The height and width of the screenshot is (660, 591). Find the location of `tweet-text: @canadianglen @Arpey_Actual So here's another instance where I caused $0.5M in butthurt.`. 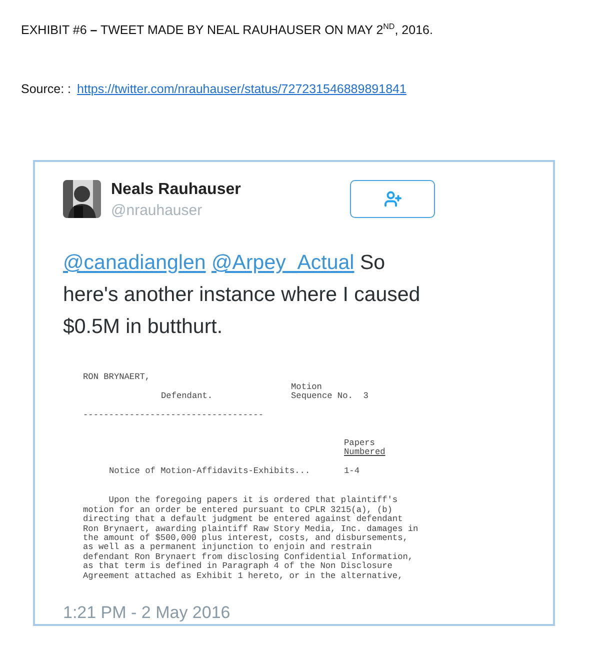

tweet-text: @canadianglen @Arpey_Actual So here's another instance where I caused $0.5M in butthurt. is located at coordinates (242, 295).